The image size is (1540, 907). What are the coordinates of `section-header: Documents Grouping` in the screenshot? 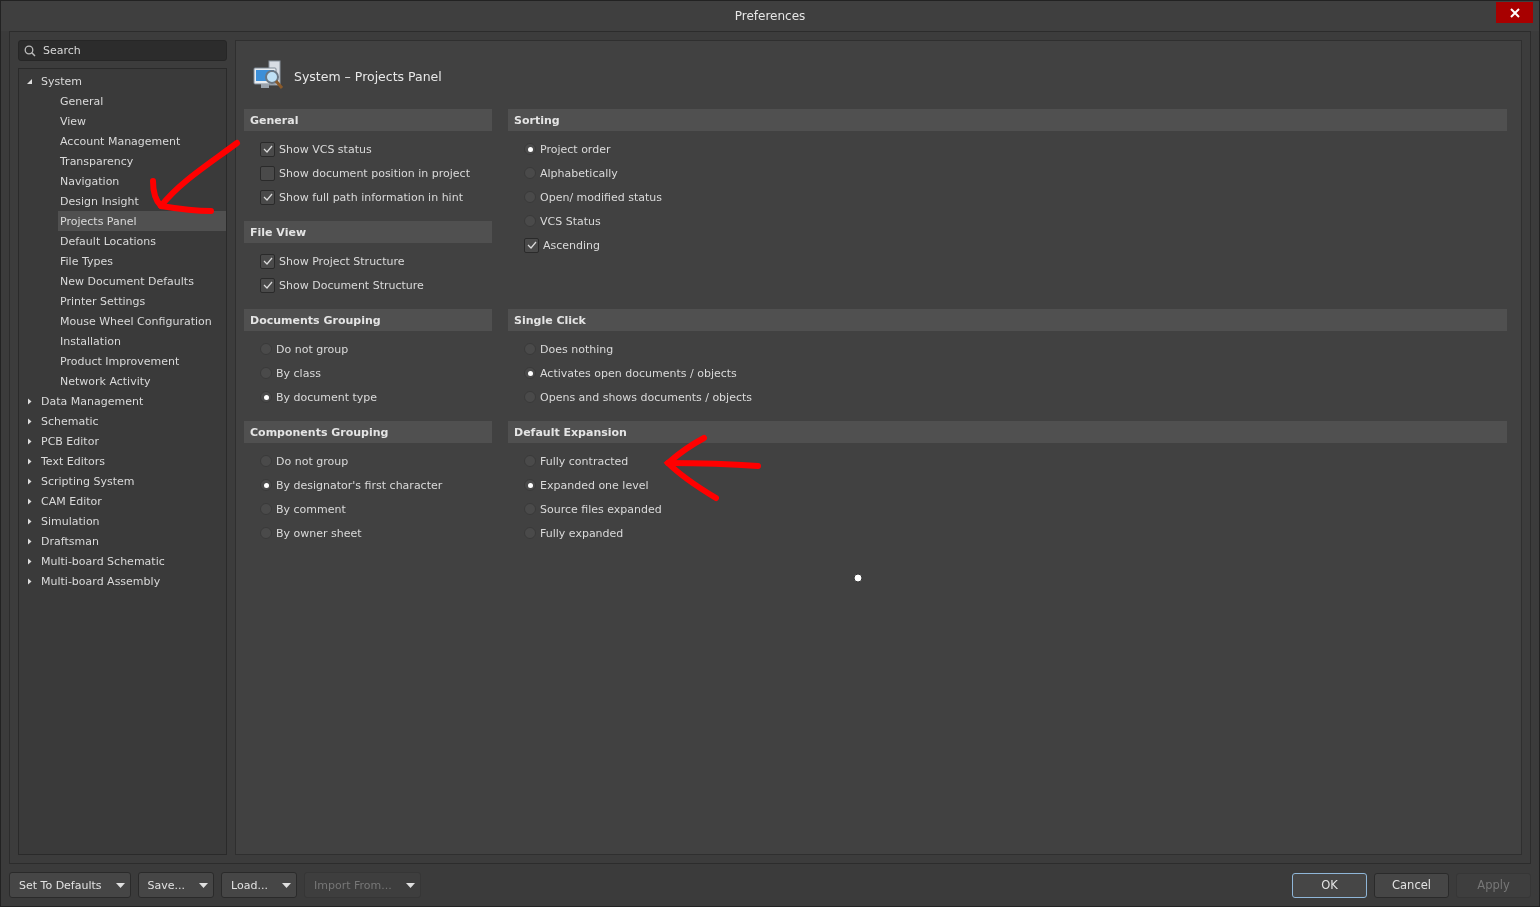 It's located at (368, 320).